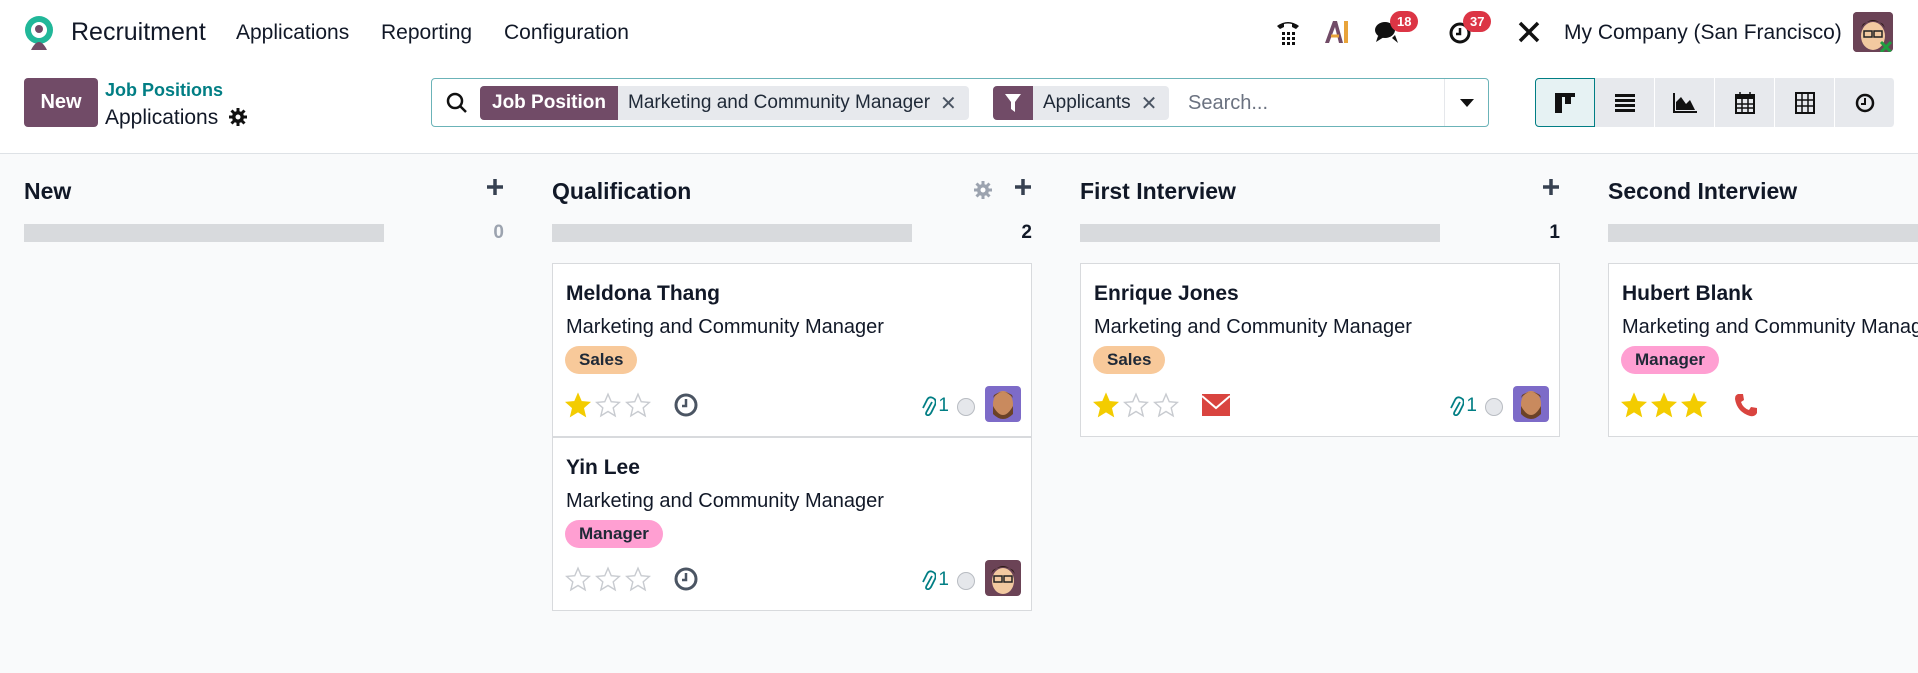 Image resolution: width=1918 pixels, height=673 pixels. What do you see at coordinates (566, 33) in the screenshot?
I see `menu-configuration: Configuration` at bounding box center [566, 33].